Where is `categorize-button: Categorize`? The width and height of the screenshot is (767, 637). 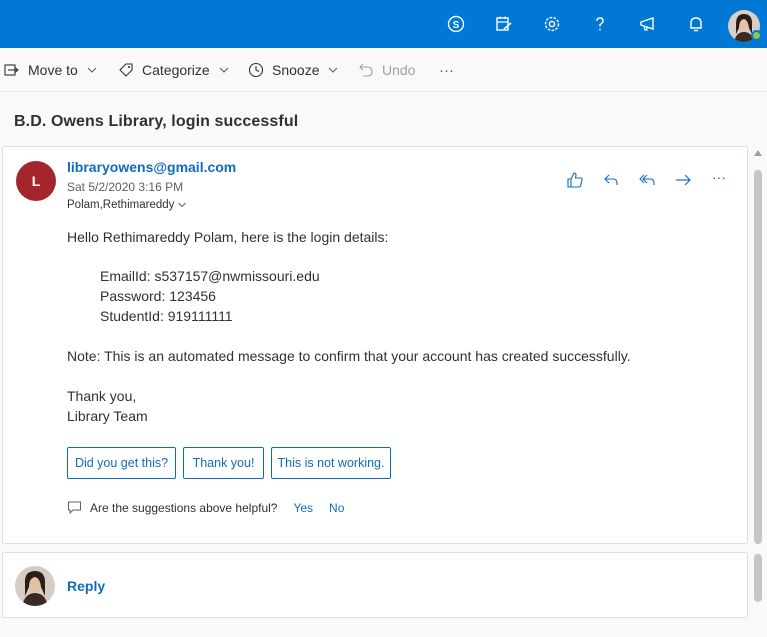
categorize-button: Categorize is located at coordinates (174, 70).